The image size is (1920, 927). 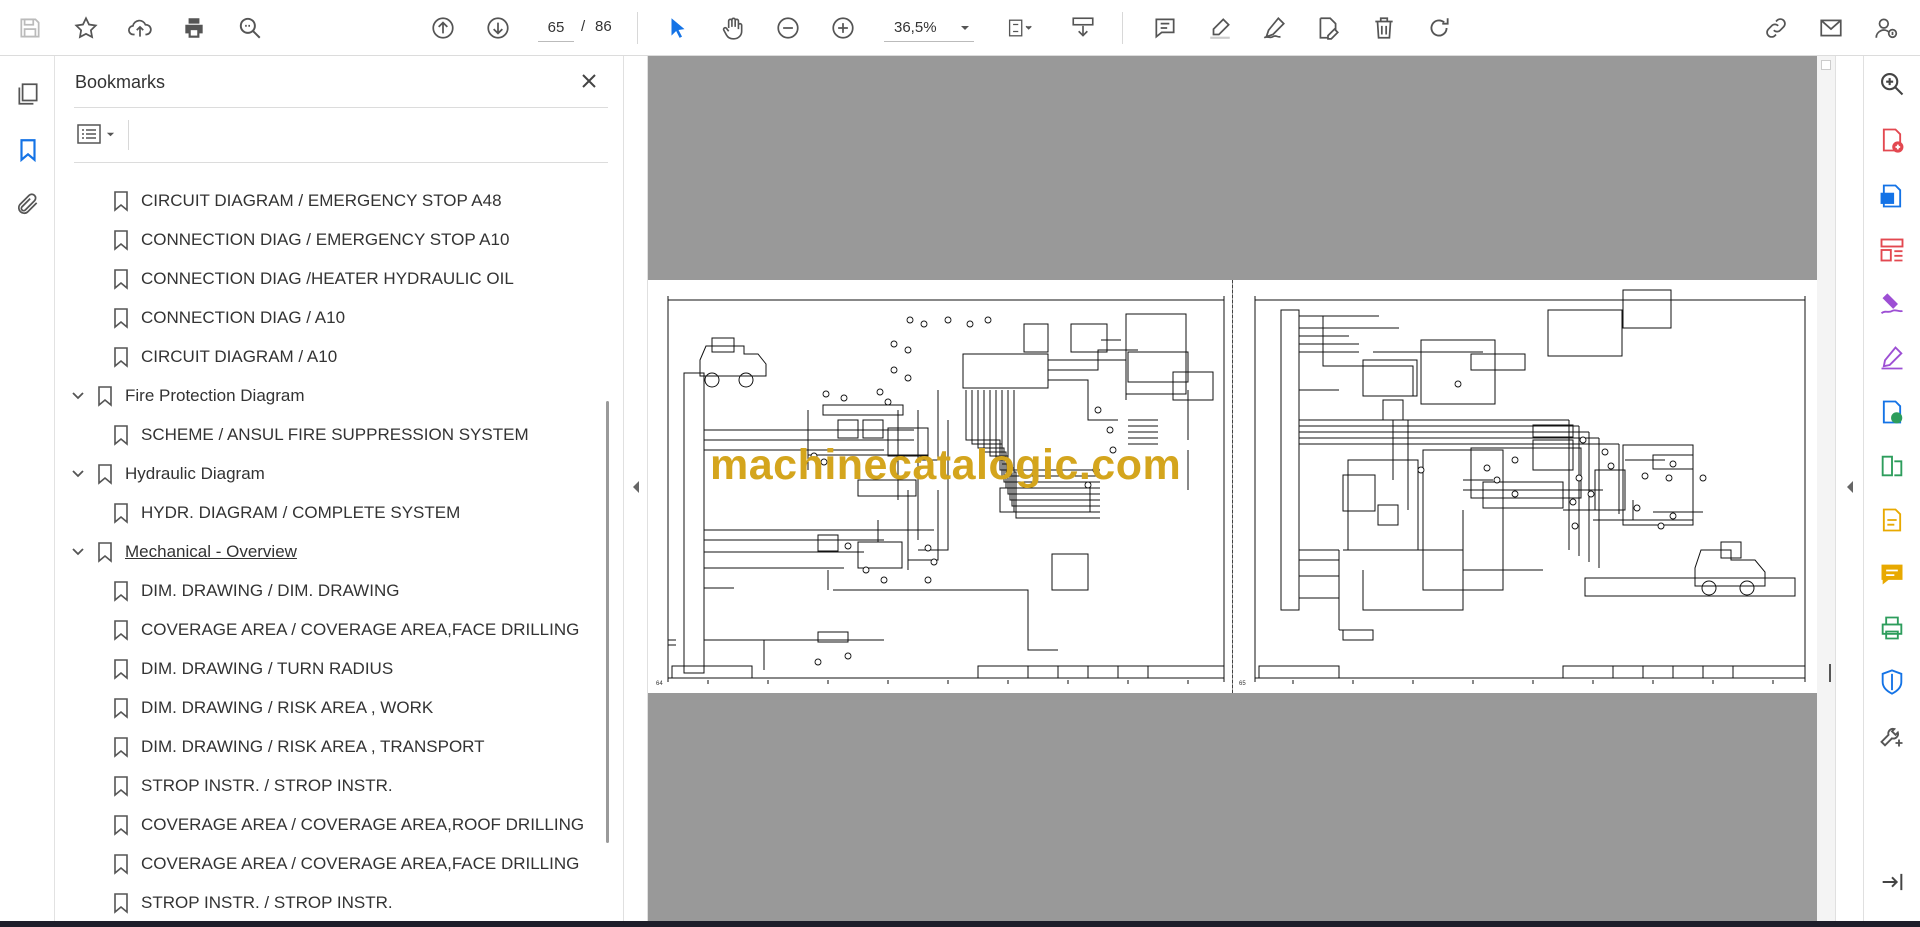 I want to click on rotate-icon, so click(x=1439, y=28).